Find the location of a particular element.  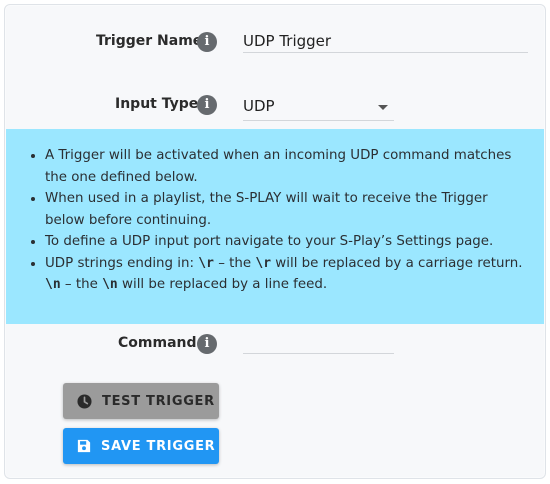

clock-icon is located at coordinates (84, 401).